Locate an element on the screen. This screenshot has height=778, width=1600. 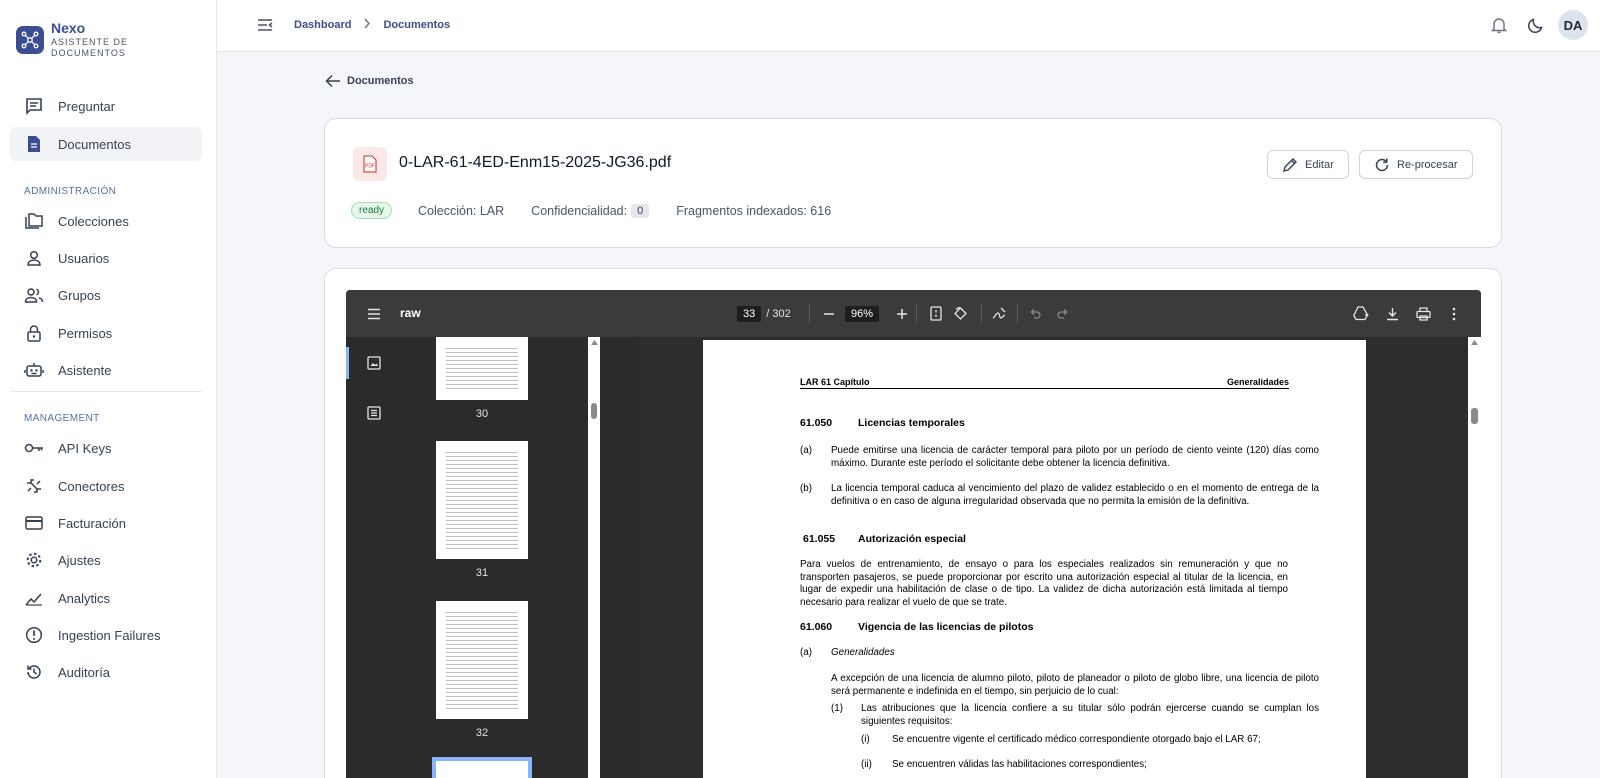
sidebar-item-analytics: Analytics is located at coordinates (106, 598).